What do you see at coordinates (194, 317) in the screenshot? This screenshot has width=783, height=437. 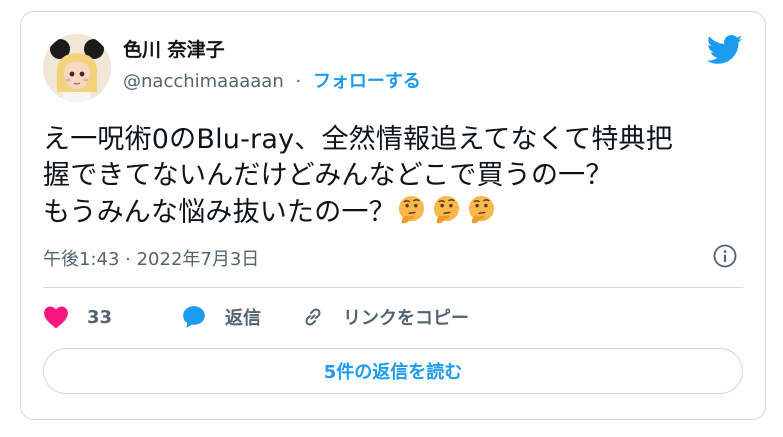 I see `reply-bubble-icon` at bounding box center [194, 317].